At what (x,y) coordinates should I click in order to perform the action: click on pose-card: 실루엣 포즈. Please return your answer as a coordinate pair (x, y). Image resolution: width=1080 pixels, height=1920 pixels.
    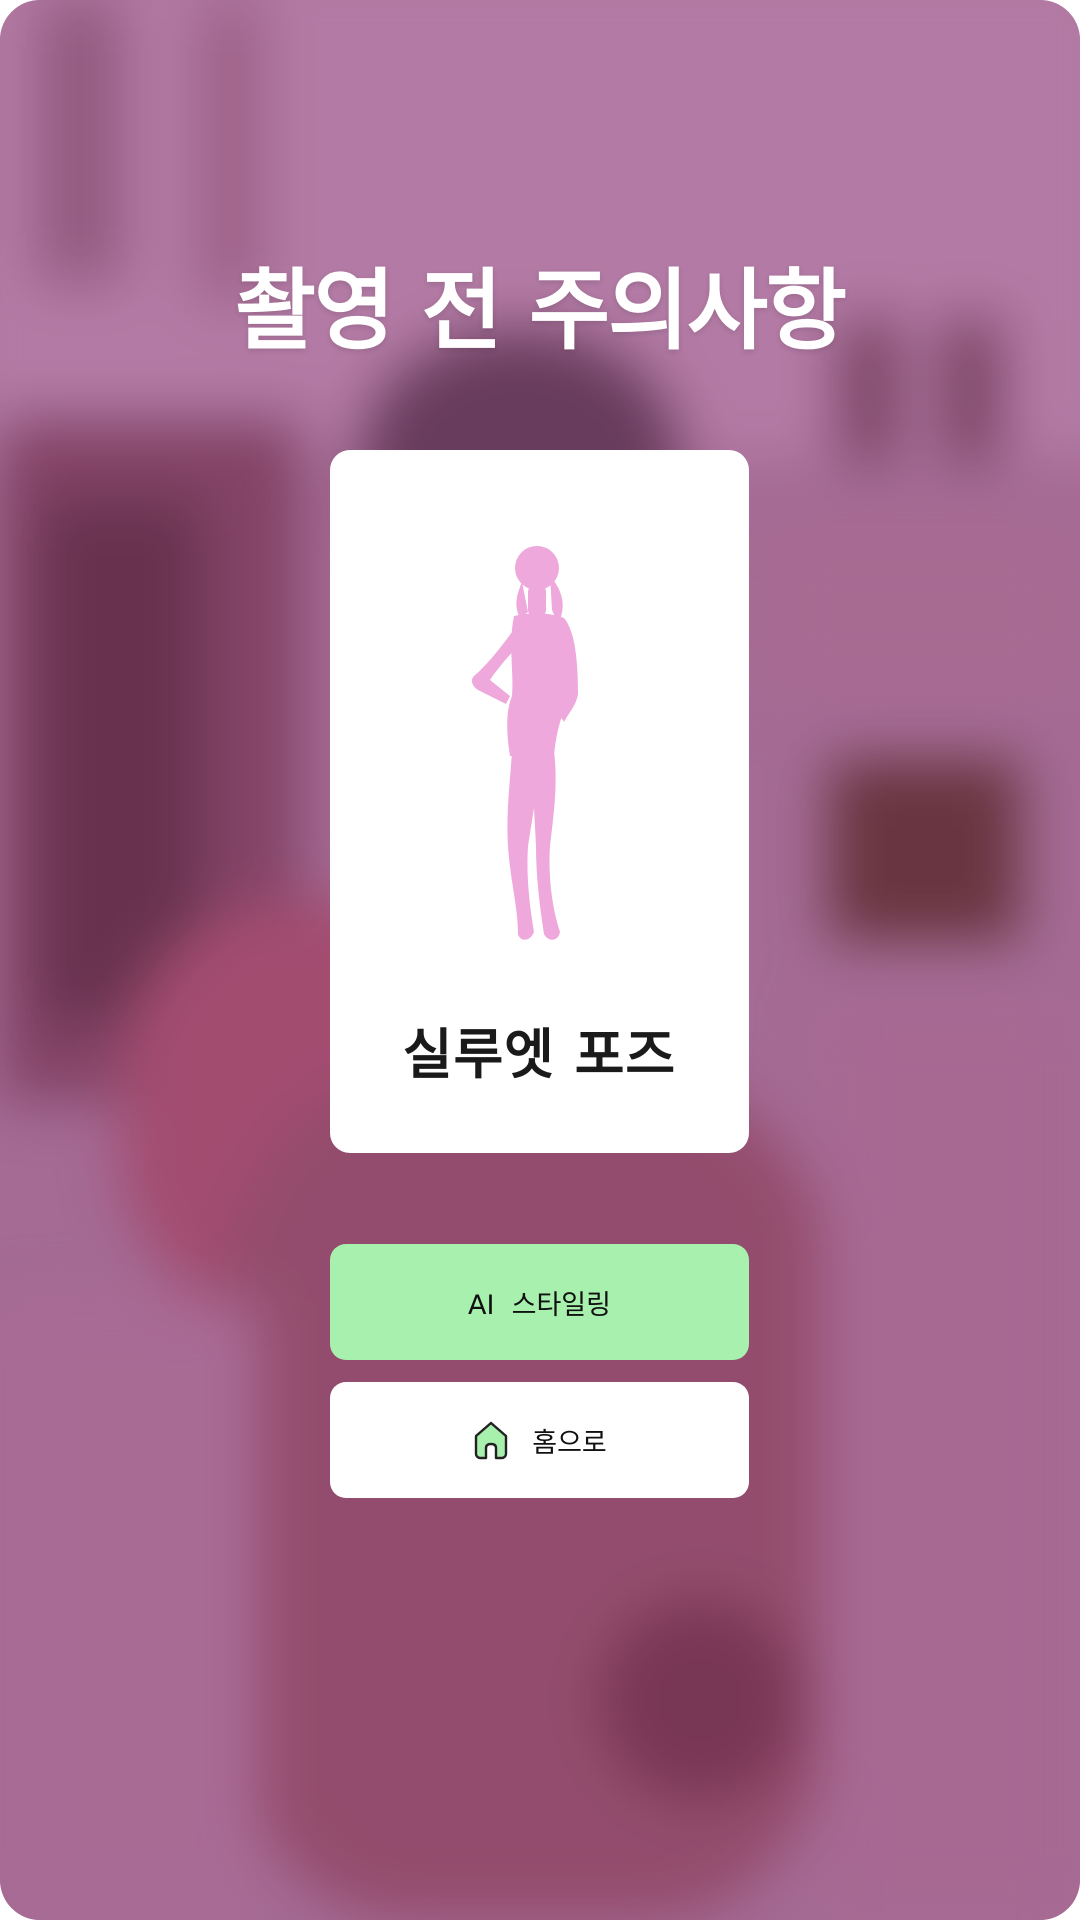
    Looking at the image, I should click on (539, 801).